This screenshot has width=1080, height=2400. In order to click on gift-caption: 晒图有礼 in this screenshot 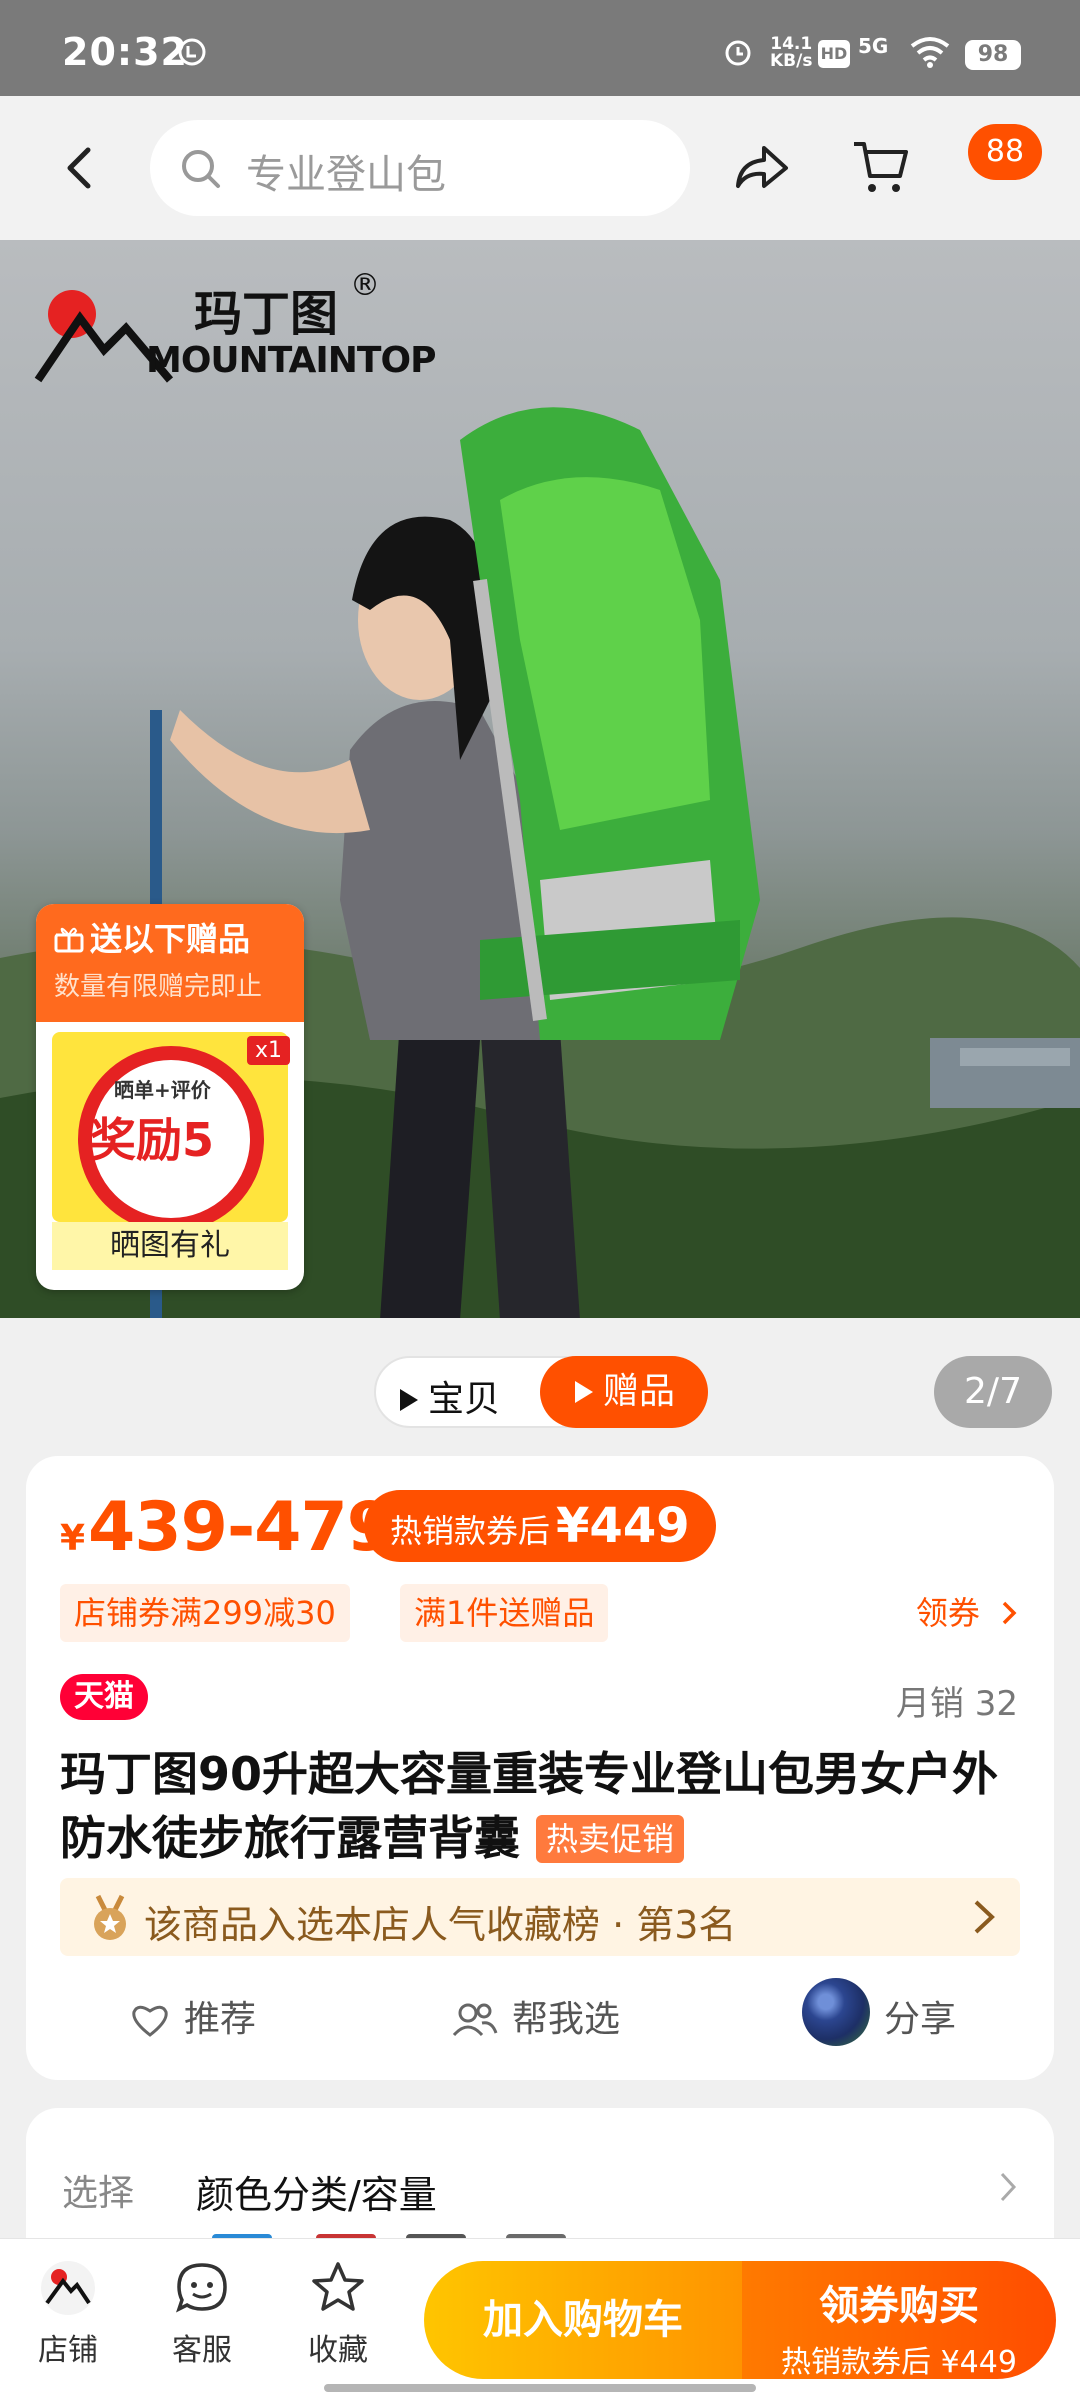, I will do `click(170, 1246)`.